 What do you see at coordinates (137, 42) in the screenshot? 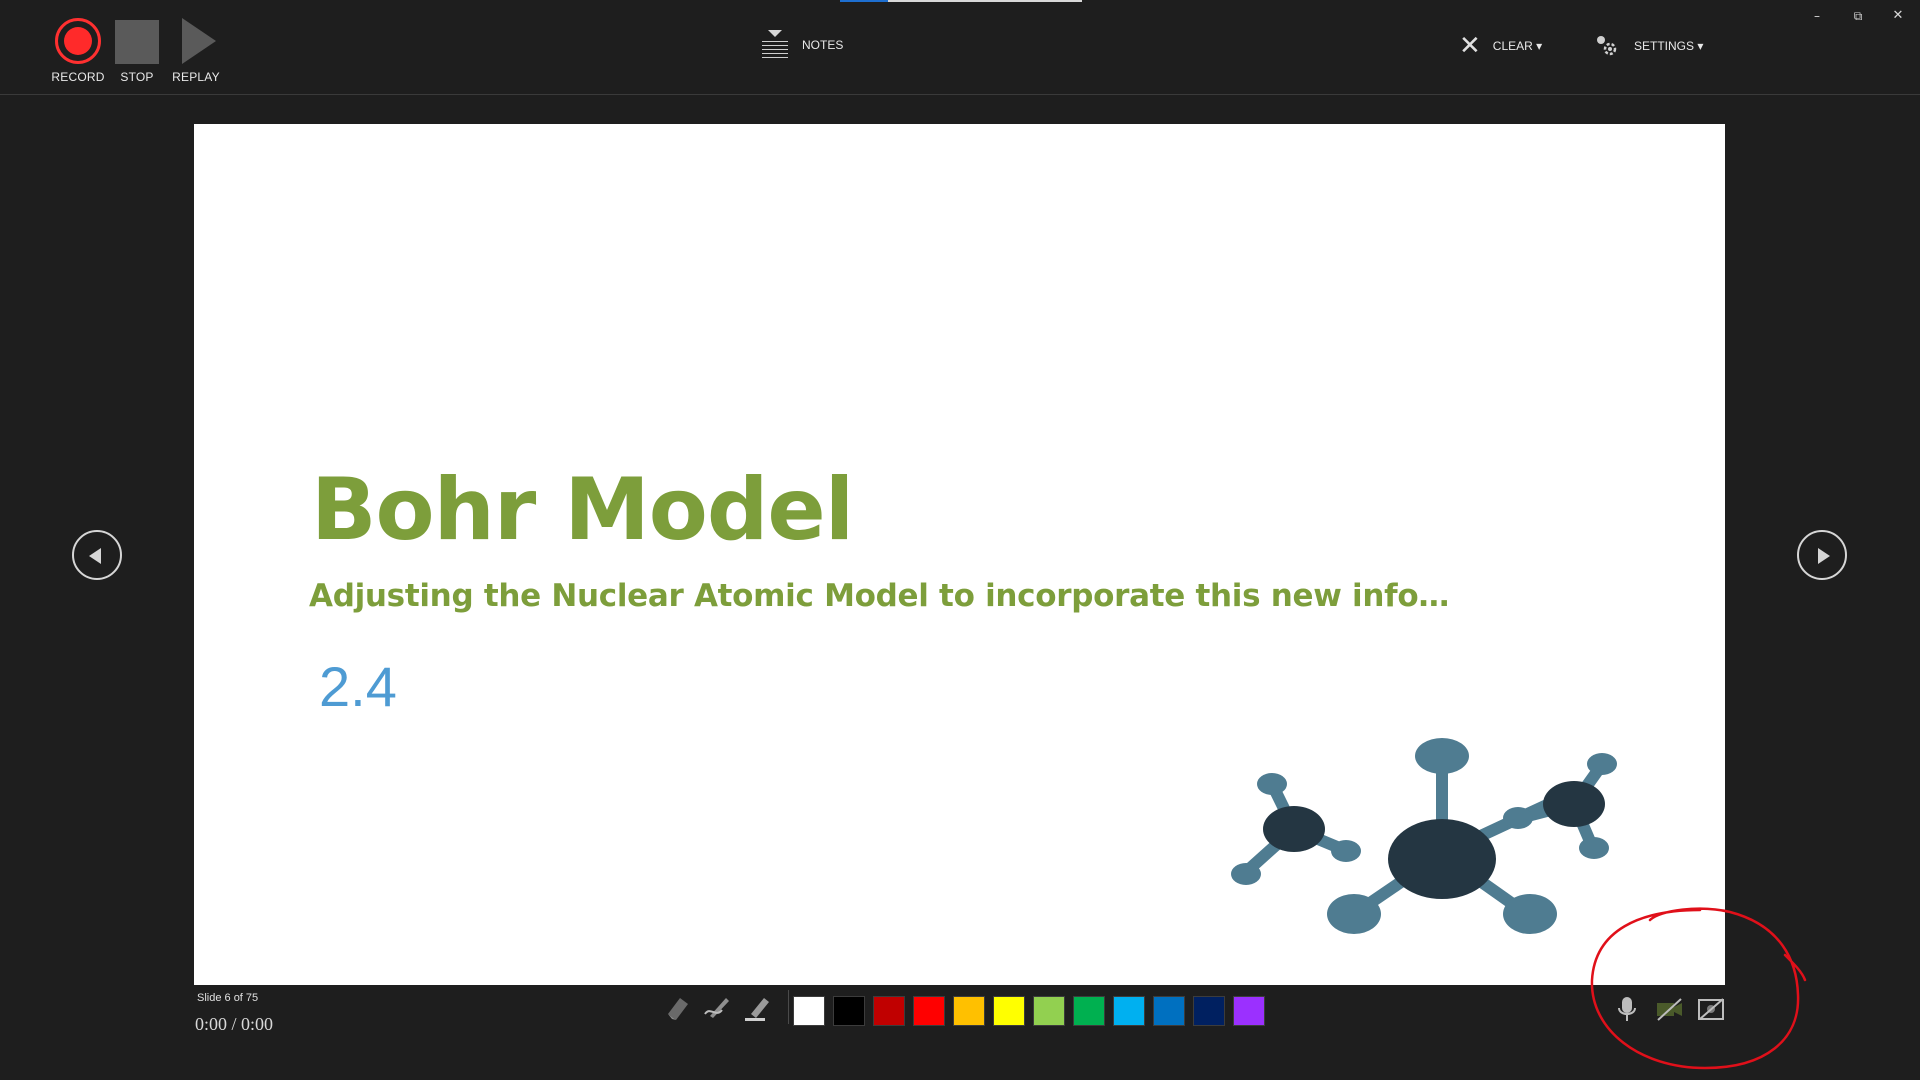
I see `stop-icon` at bounding box center [137, 42].